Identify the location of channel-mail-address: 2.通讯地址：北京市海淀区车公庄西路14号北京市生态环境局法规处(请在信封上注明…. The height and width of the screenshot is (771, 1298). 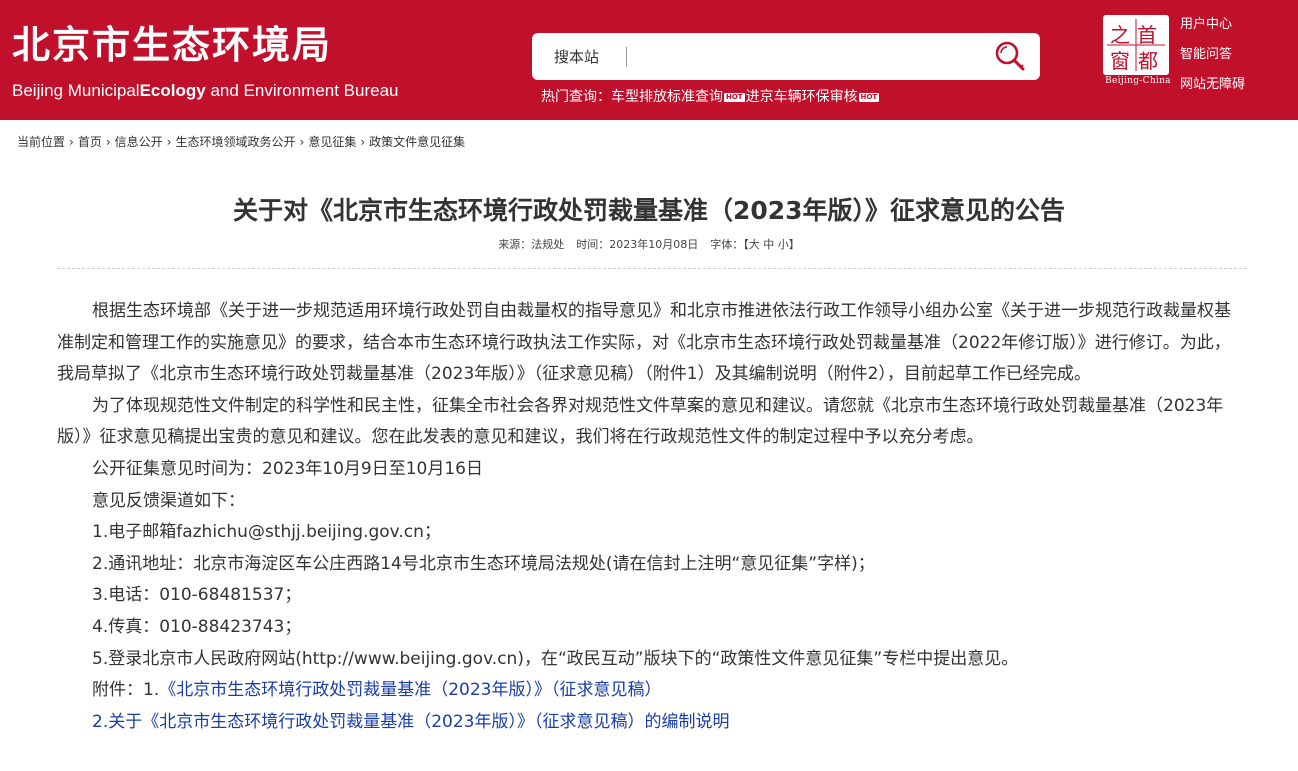
(483, 563).